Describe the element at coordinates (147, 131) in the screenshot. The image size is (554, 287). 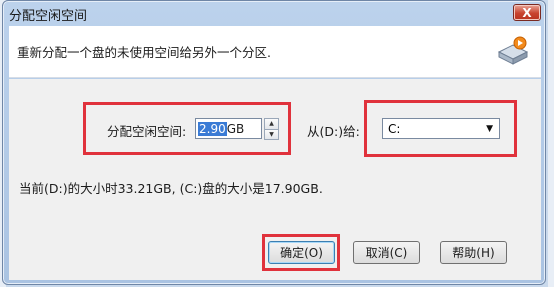
I see `size-label: 分配空闲空间:` at that location.